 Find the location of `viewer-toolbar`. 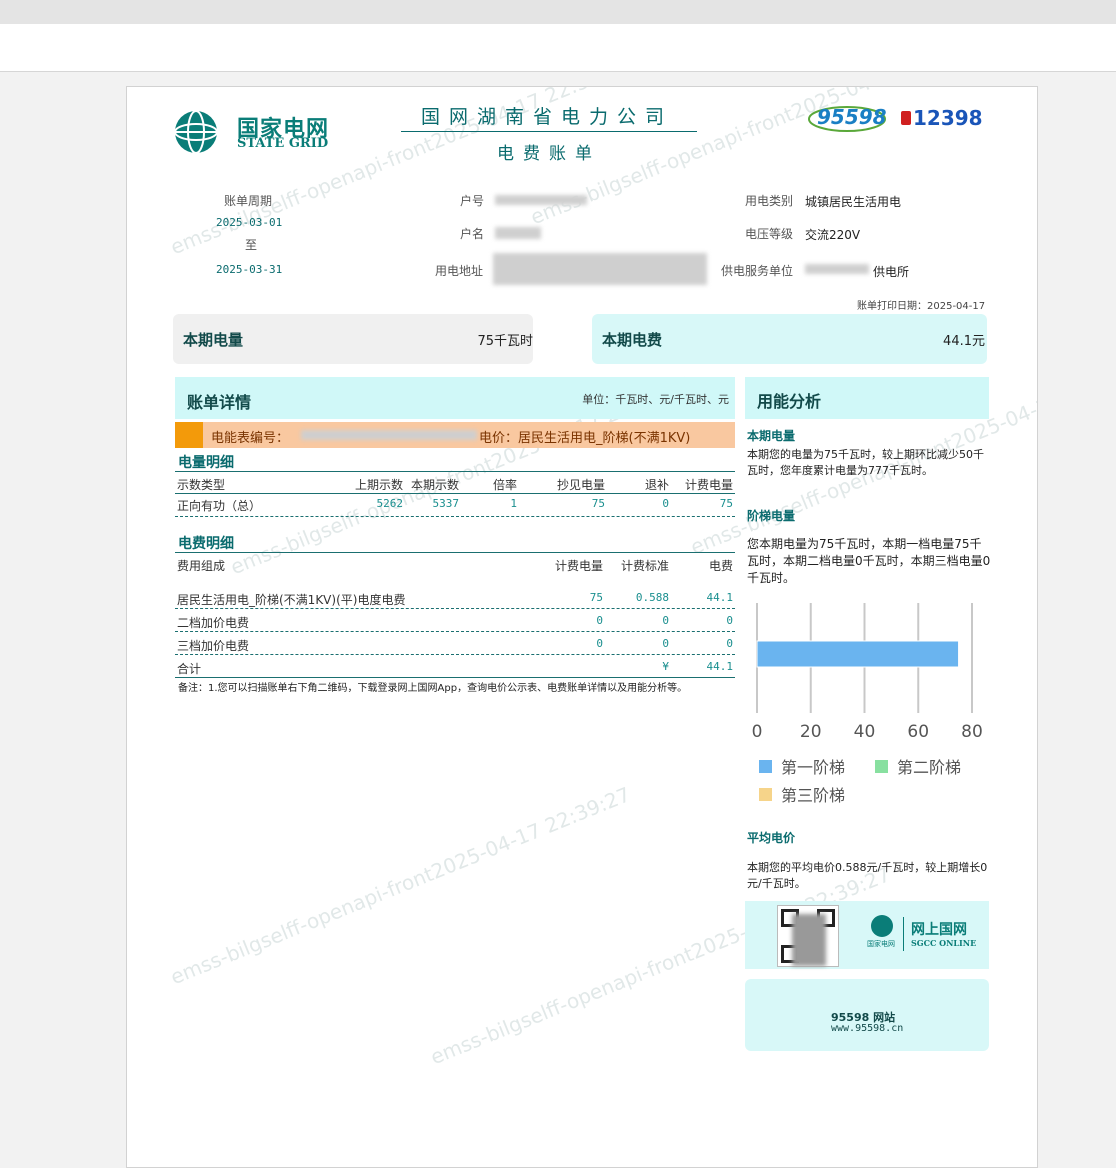

viewer-toolbar is located at coordinates (558, 48).